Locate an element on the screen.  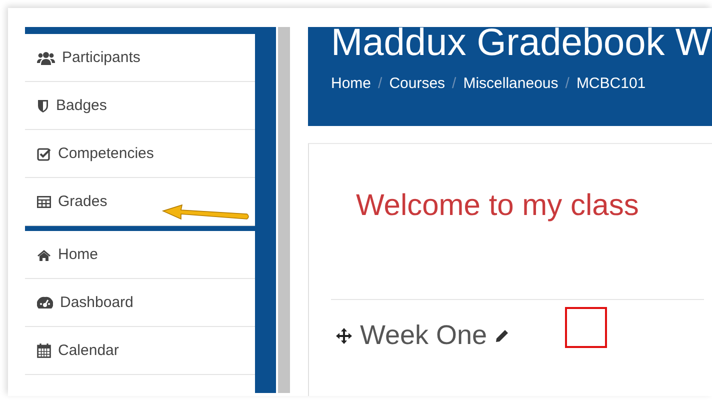
users-icon is located at coordinates (46, 57).